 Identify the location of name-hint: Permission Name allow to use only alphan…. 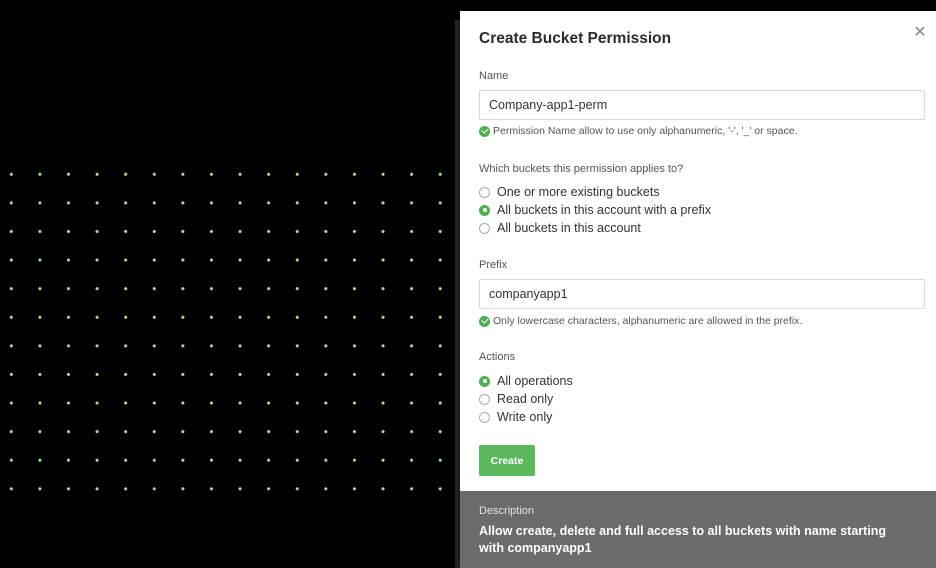
(638, 131).